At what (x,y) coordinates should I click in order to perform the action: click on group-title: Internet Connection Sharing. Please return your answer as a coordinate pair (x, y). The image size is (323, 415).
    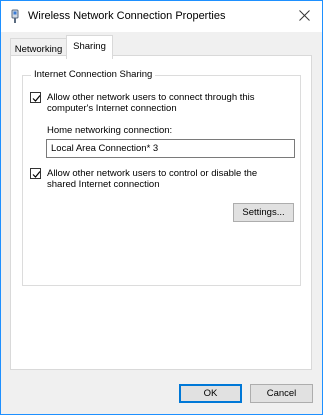
    Looking at the image, I should click on (93, 74).